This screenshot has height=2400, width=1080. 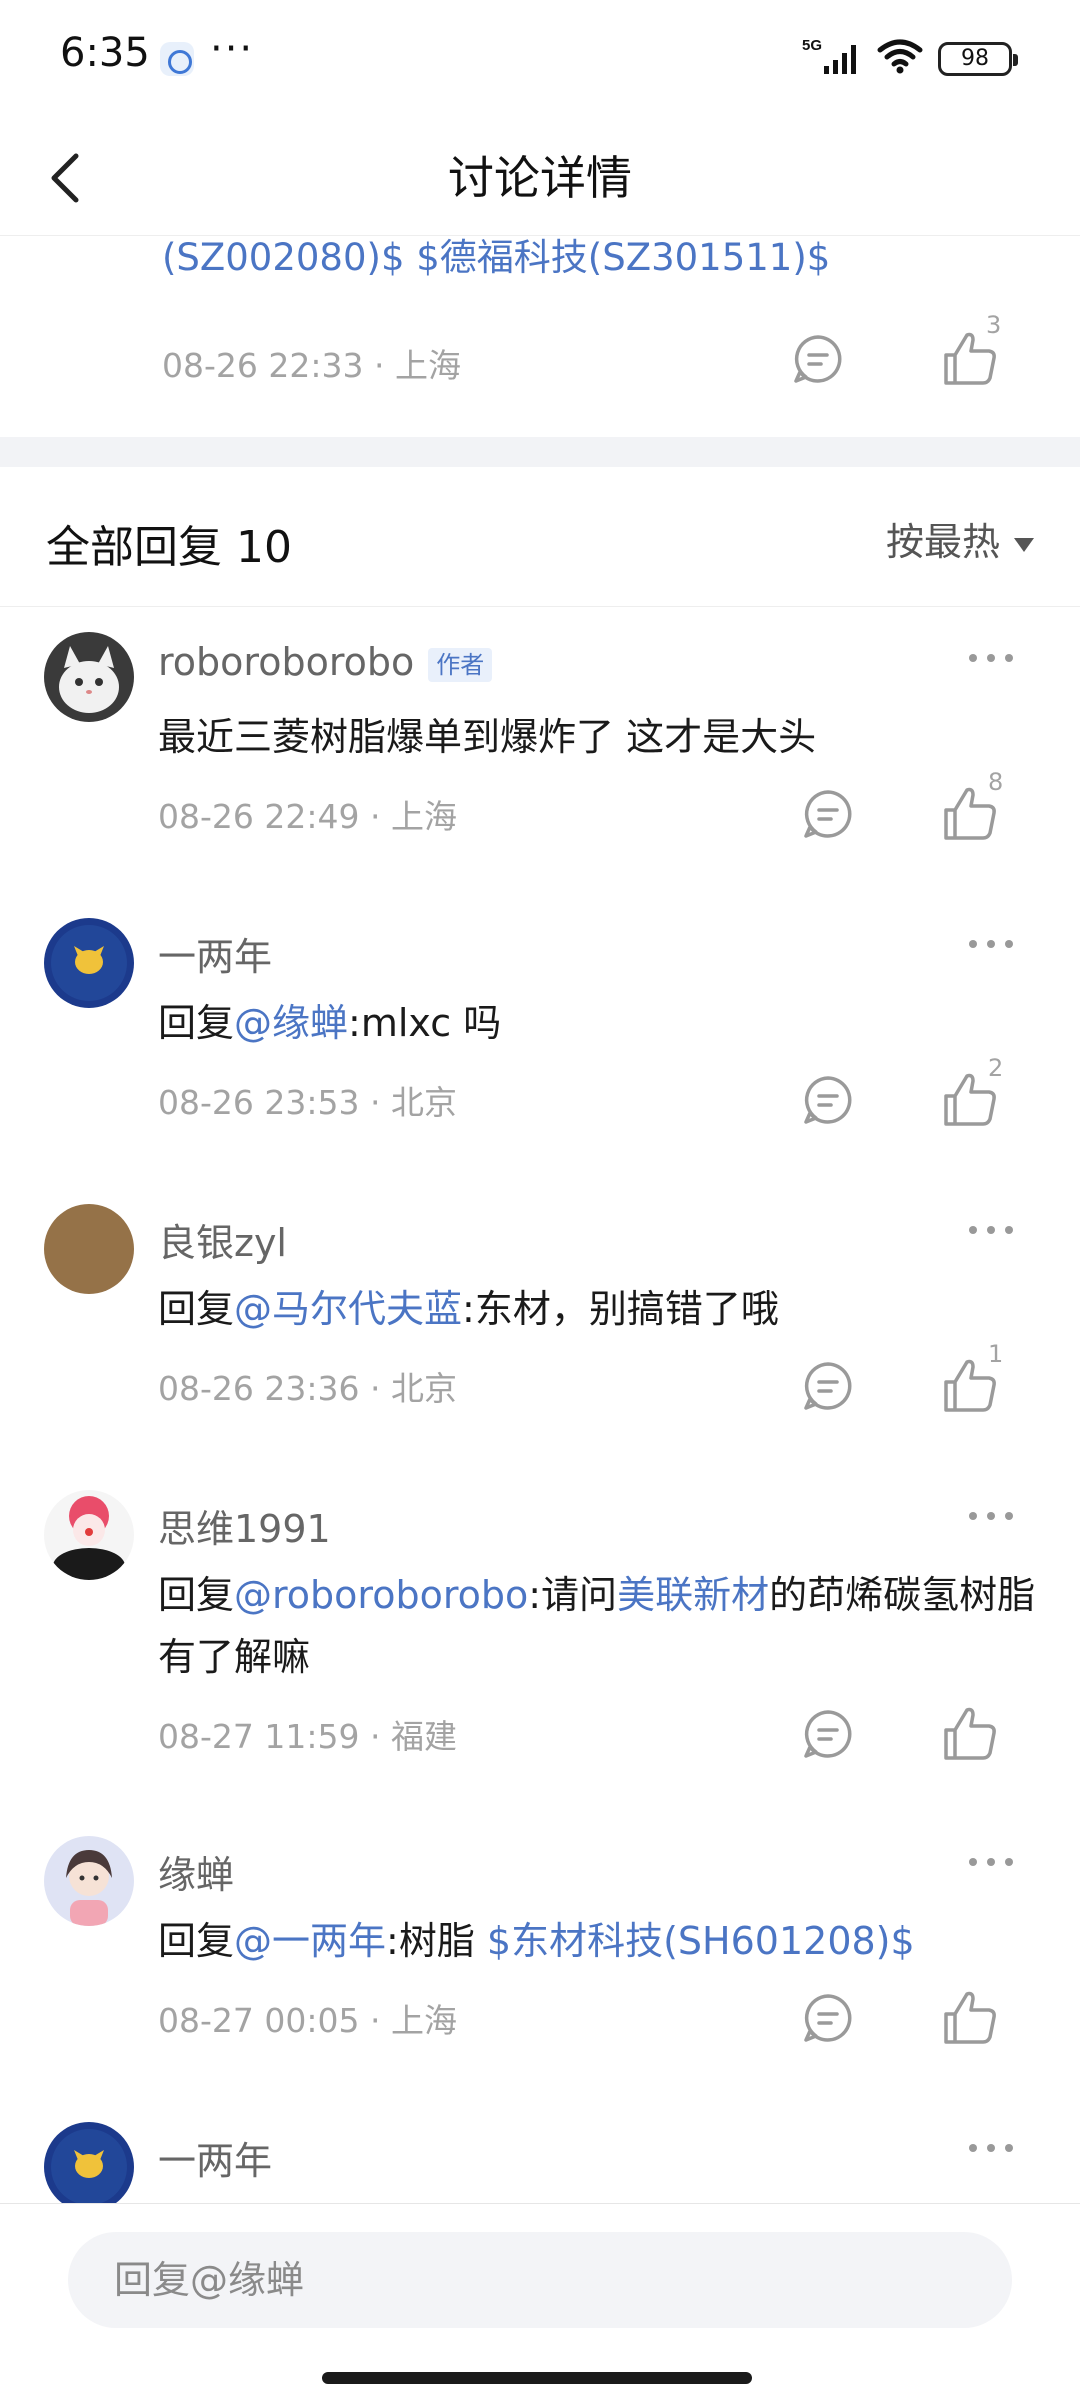 What do you see at coordinates (540, 60) in the screenshot?
I see `status-bar: 6:35 ··· 5G 98` at bounding box center [540, 60].